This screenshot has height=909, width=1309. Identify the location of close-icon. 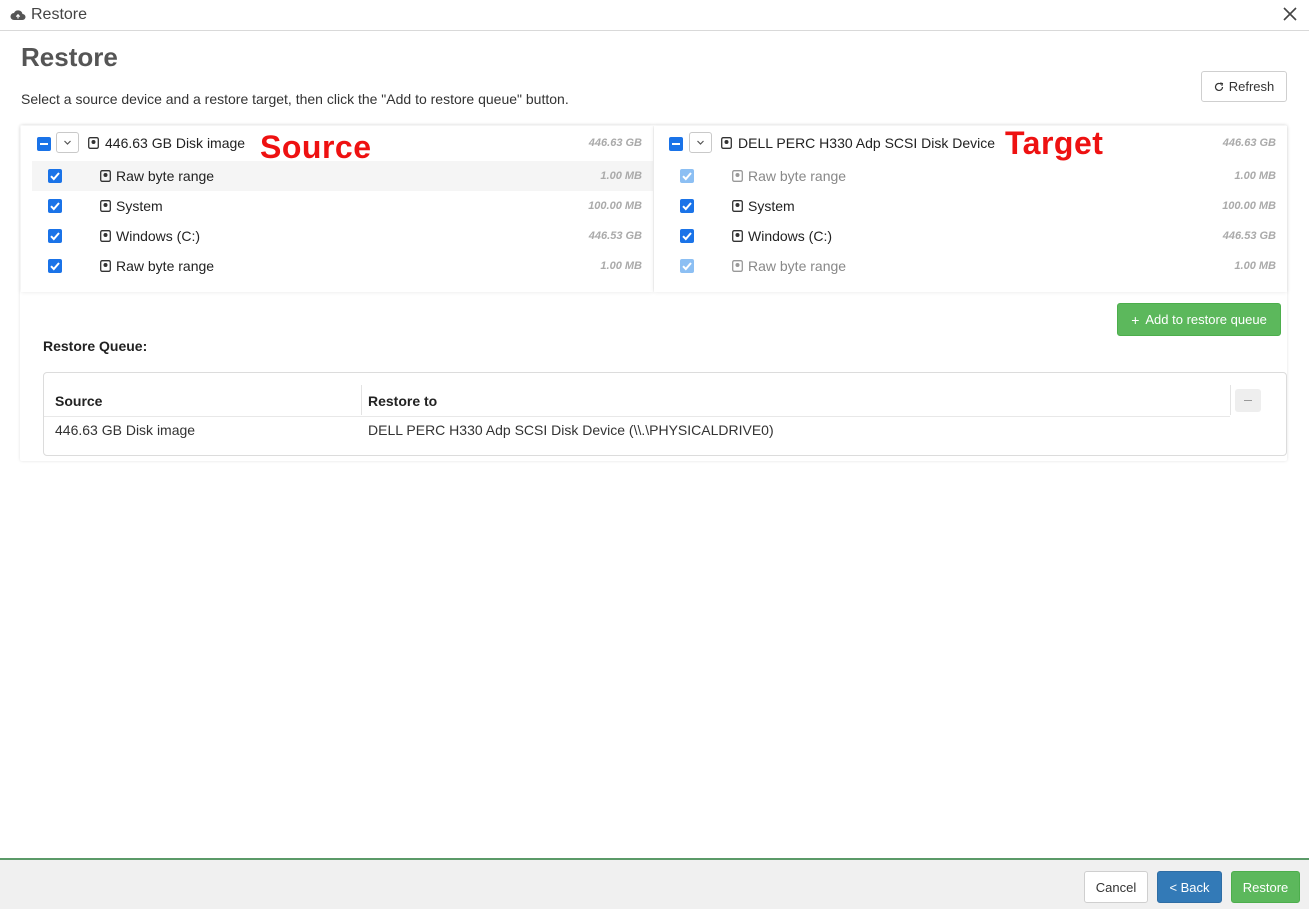
(1290, 14).